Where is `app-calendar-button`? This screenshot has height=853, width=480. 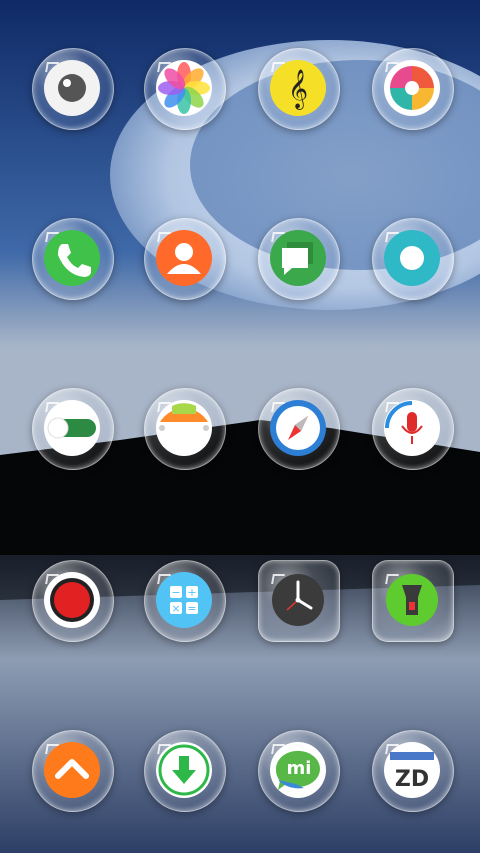
app-calendar-button is located at coordinates (185, 429).